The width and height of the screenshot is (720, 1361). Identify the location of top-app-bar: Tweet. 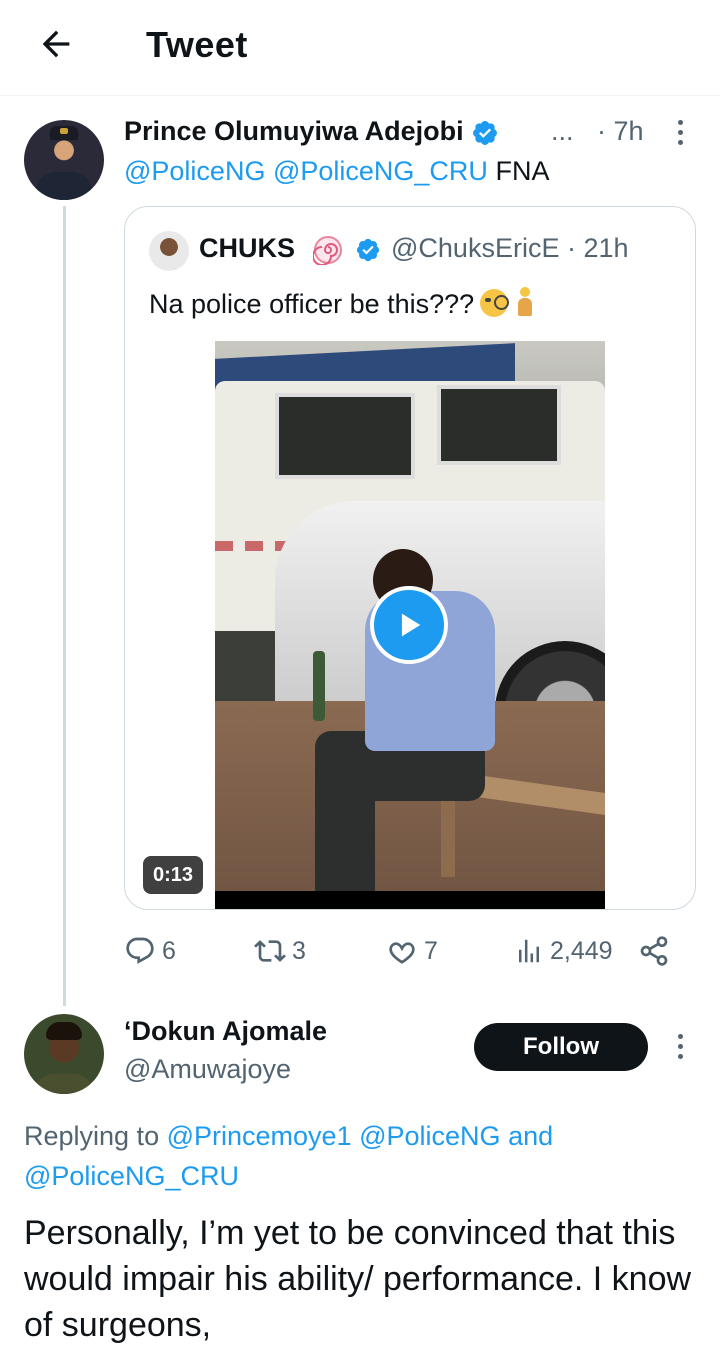
(360, 48).